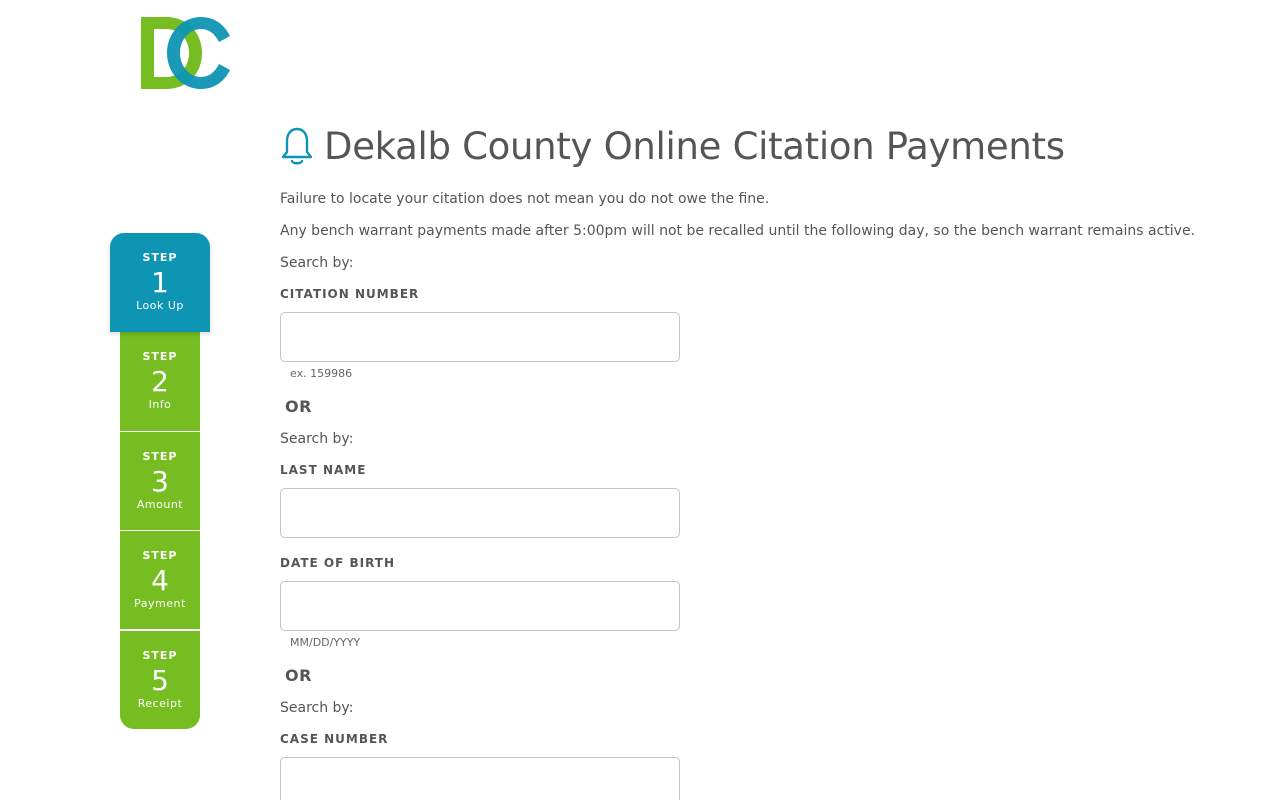  What do you see at coordinates (186, 53) in the screenshot?
I see `dekalb-county-logo` at bounding box center [186, 53].